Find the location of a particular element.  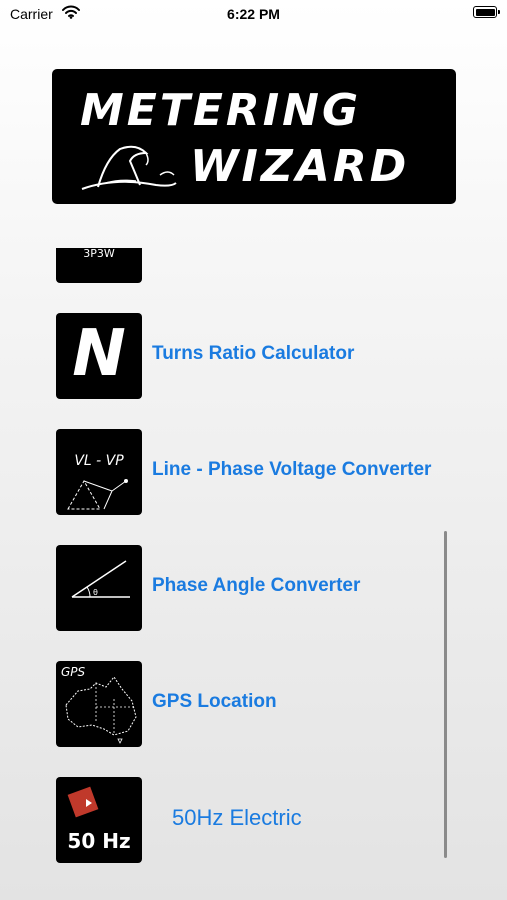

list-item-gps: GPS GPS Location is located at coordinates (253, 704).